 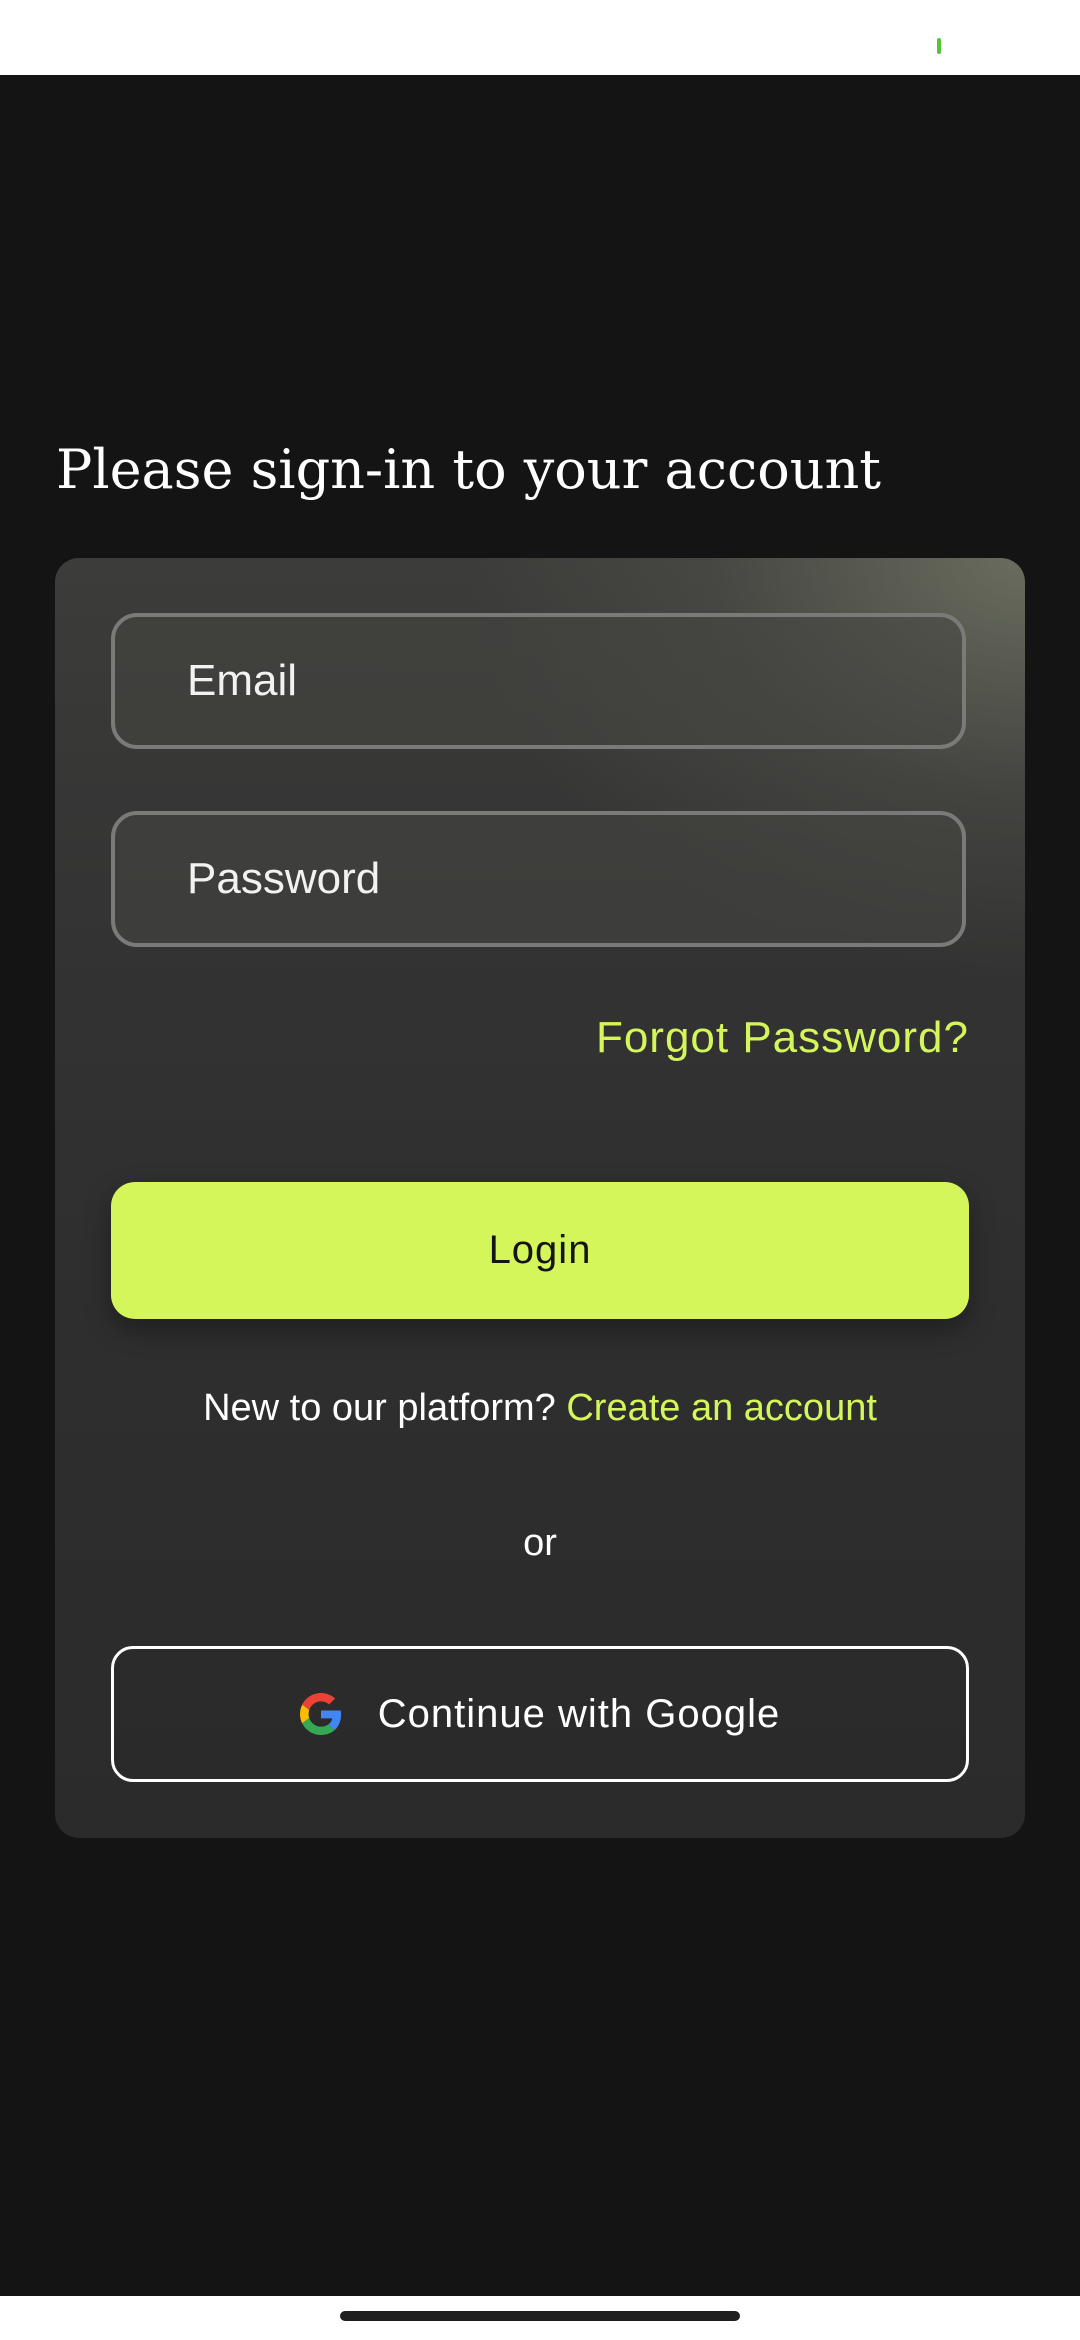 What do you see at coordinates (939, 46) in the screenshot?
I see `status-indicator` at bounding box center [939, 46].